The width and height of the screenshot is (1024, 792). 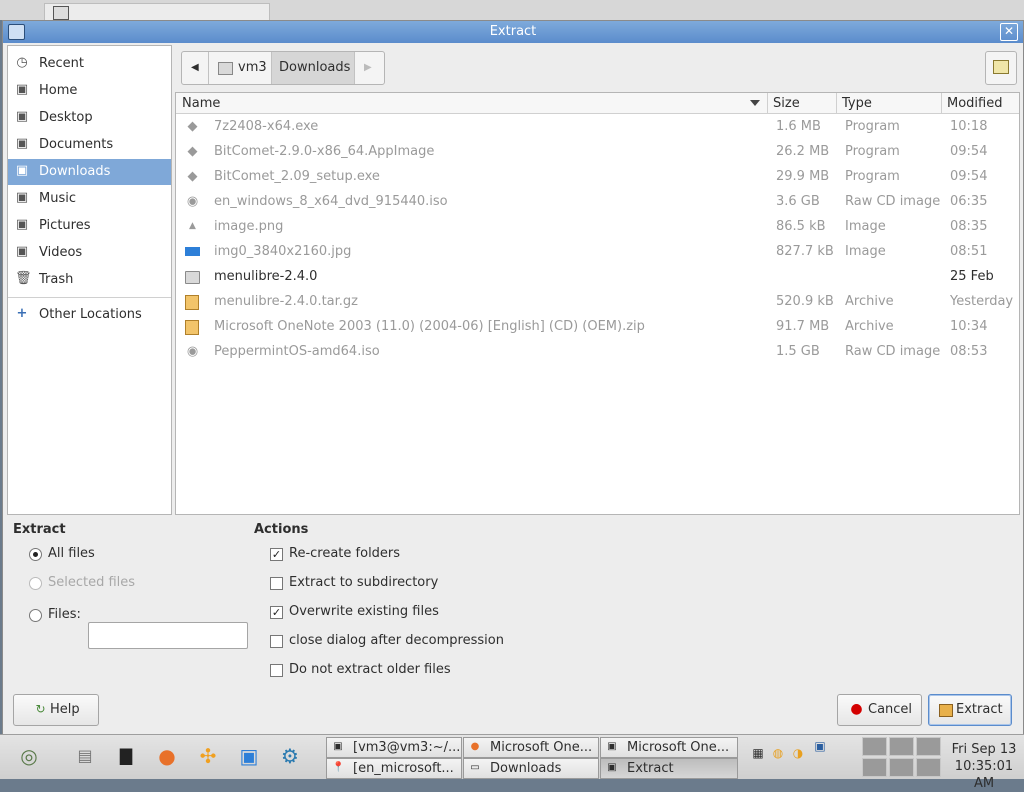 What do you see at coordinates (531, 768) in the screenshot?
I see `taskbar-task-downloads: ▭ Downloads` at bounding box center [531, 768].